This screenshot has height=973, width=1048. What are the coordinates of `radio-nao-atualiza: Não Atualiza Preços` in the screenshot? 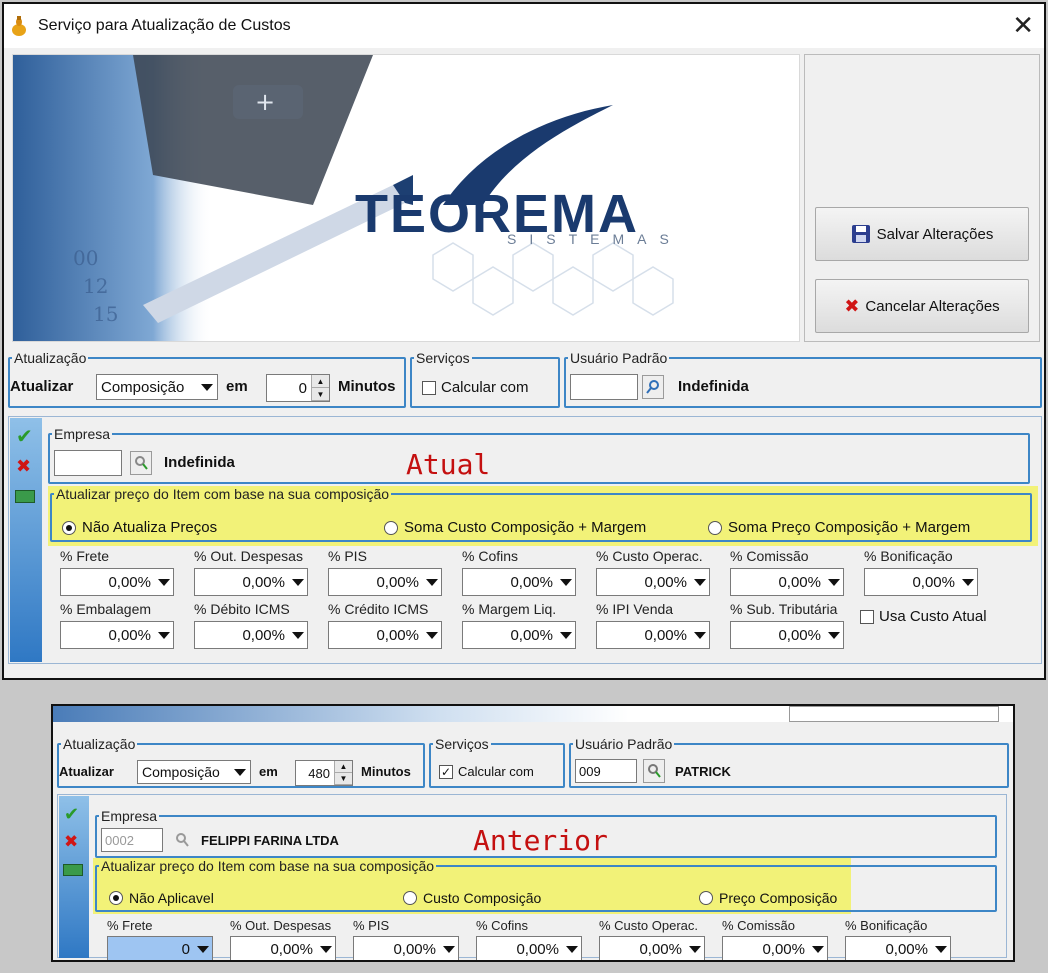 It's located at (139, 527).